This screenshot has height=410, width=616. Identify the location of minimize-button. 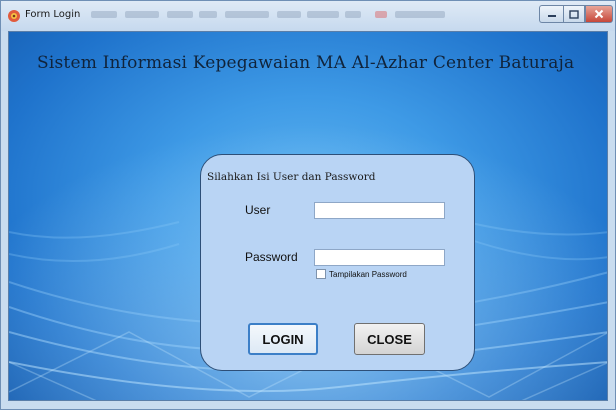
(551, 14).